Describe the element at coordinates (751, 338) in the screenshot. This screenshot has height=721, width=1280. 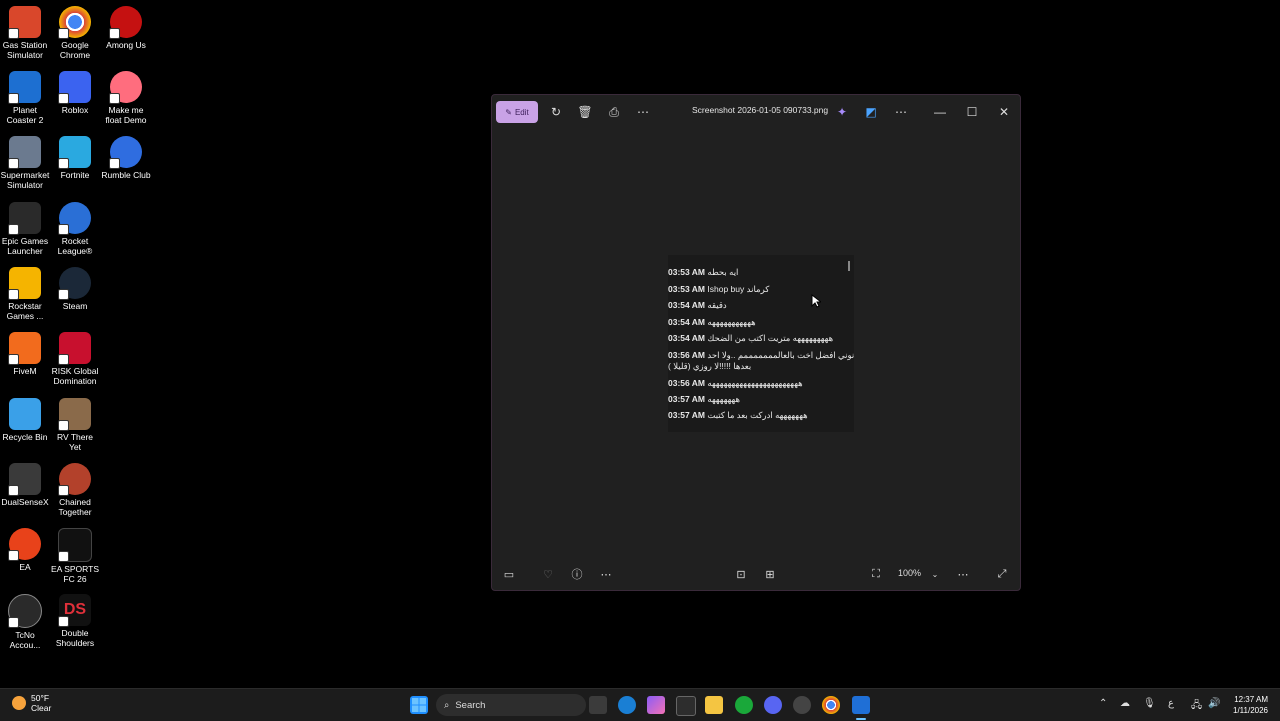
I see `chat-message: 03:54 AM هههههههههه متريت اكتب من الضحك` at that location.